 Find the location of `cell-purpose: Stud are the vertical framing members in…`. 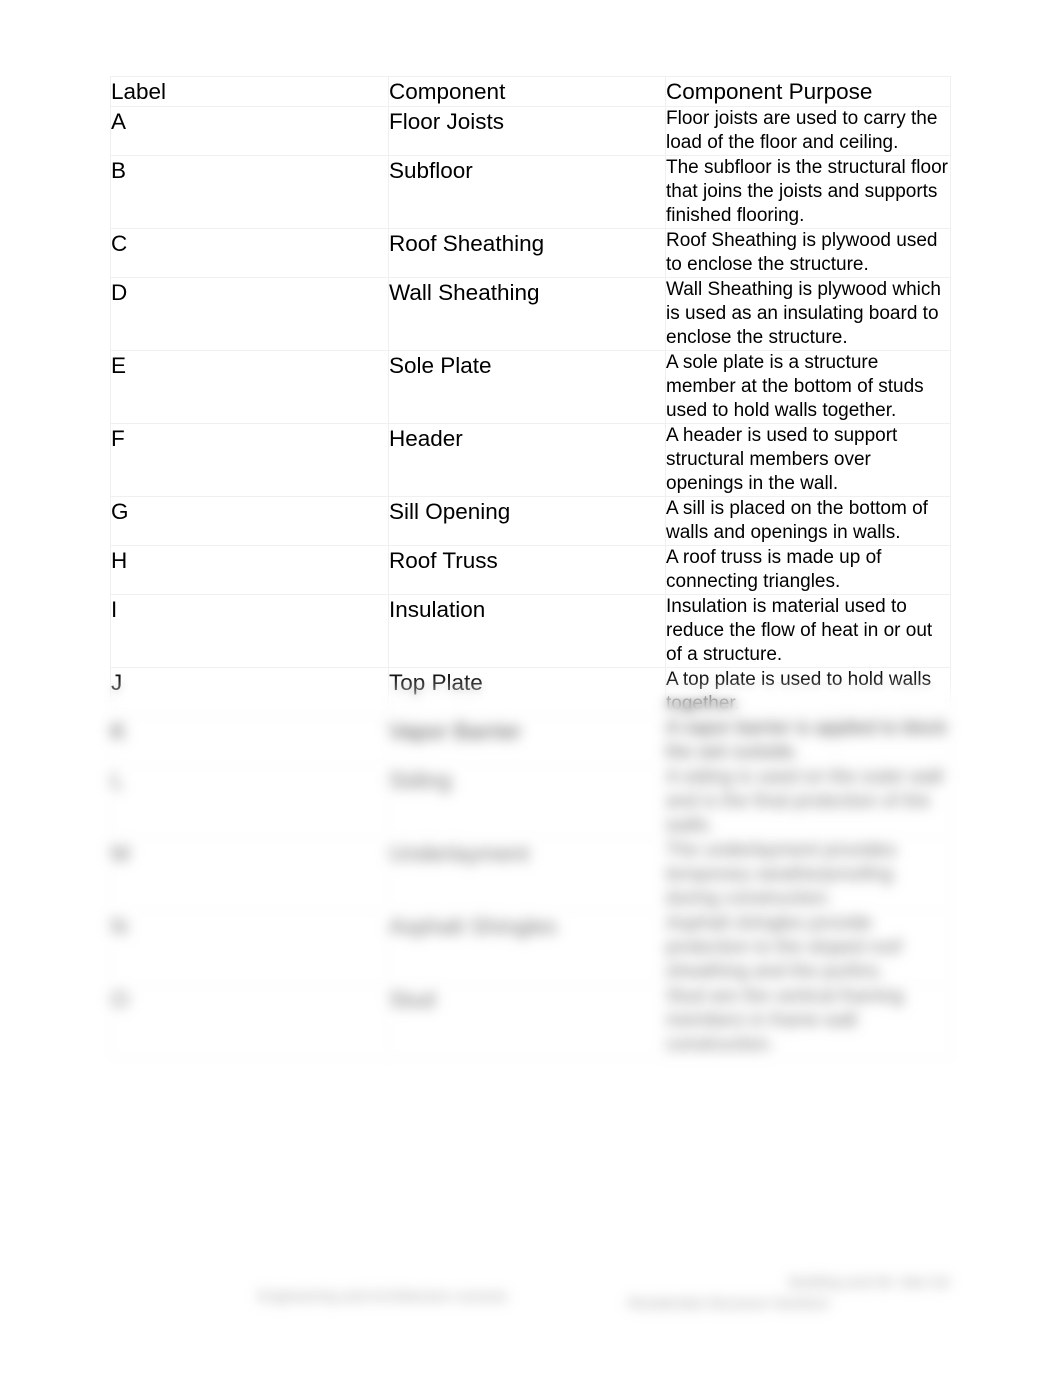

cell-purpose: Stud are the vertical framing members in… is located at coordinates (808, 1021).